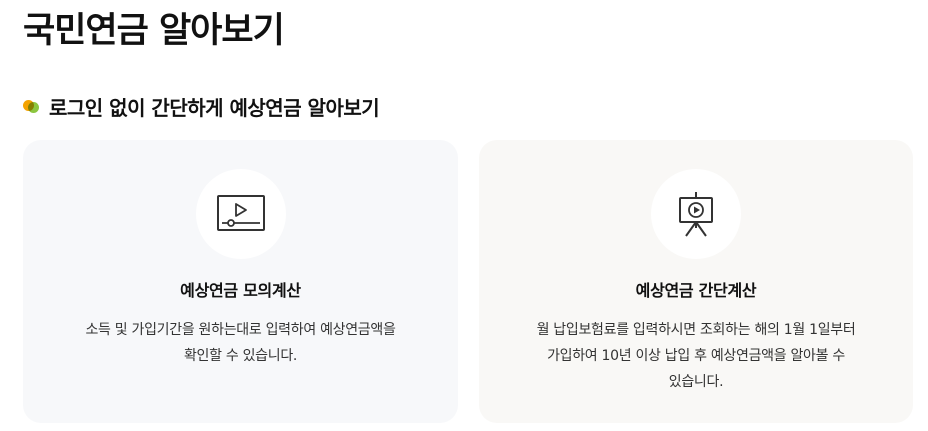  What do you see at coordinates (154, 31) in the screenshot?
I see `page-title: 국민연금 알아보기` at bounding box center [154, 31].